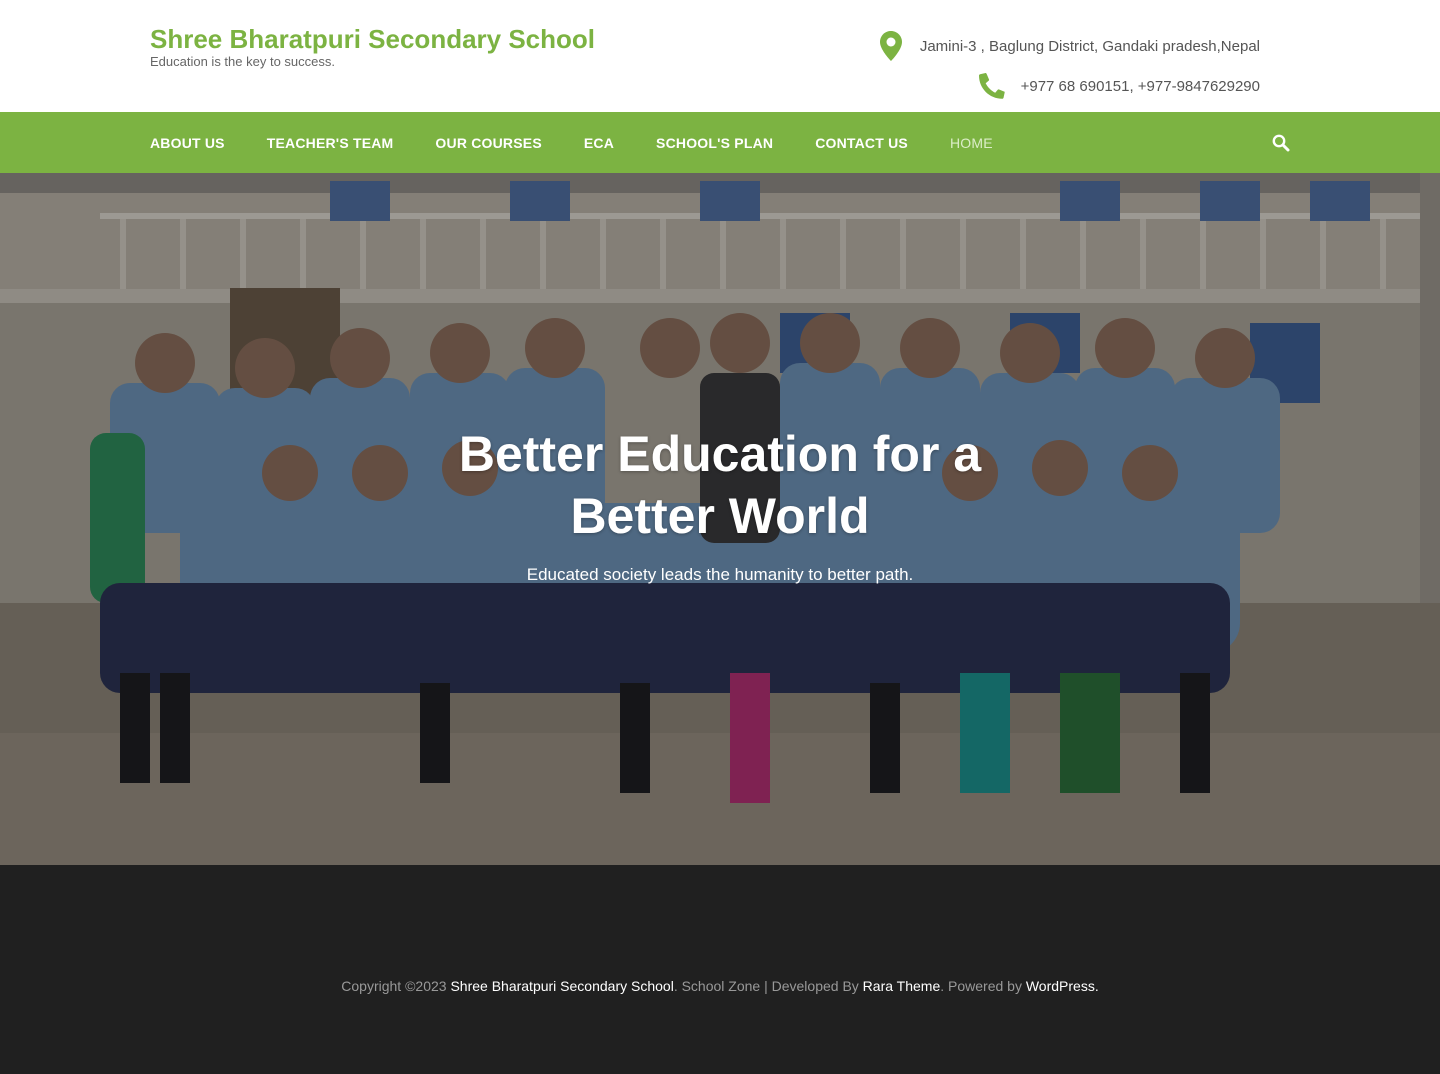 This screenshot has width=1440, height=1074. What do you see at coordinates (720, 485) in the screenshot?
I see `hero-title: Better Education for a Better World` at bounding box center [720, 485].